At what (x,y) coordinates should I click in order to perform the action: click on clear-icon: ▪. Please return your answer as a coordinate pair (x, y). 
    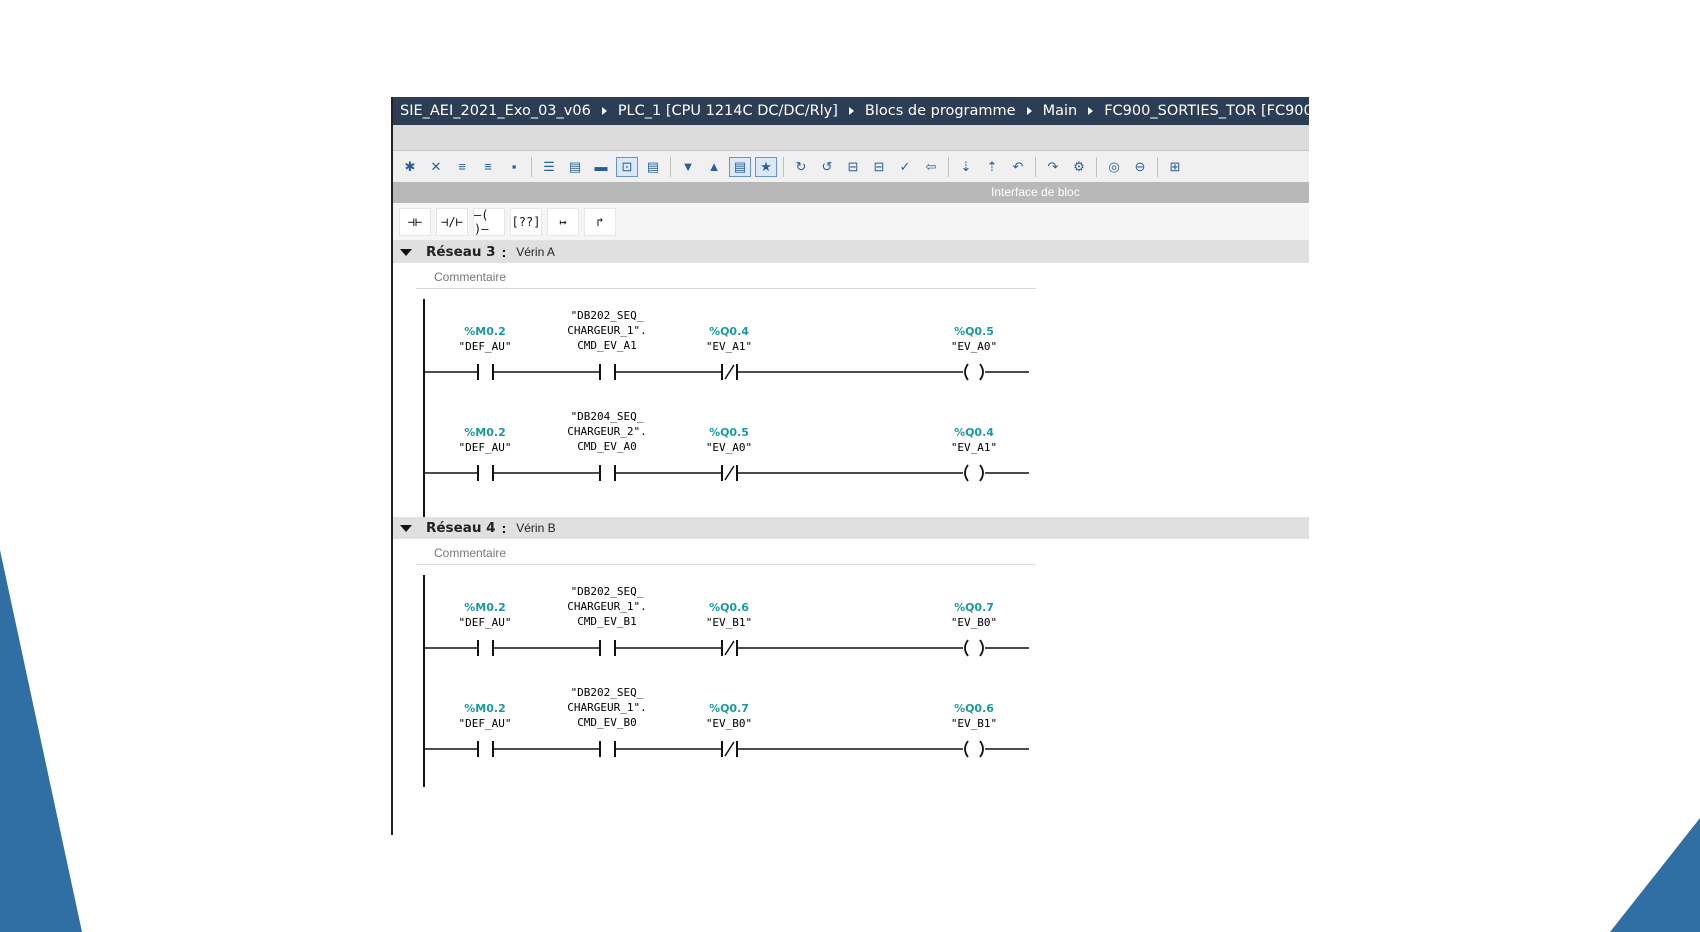
    Looking at the image, I should click on (514, 167).